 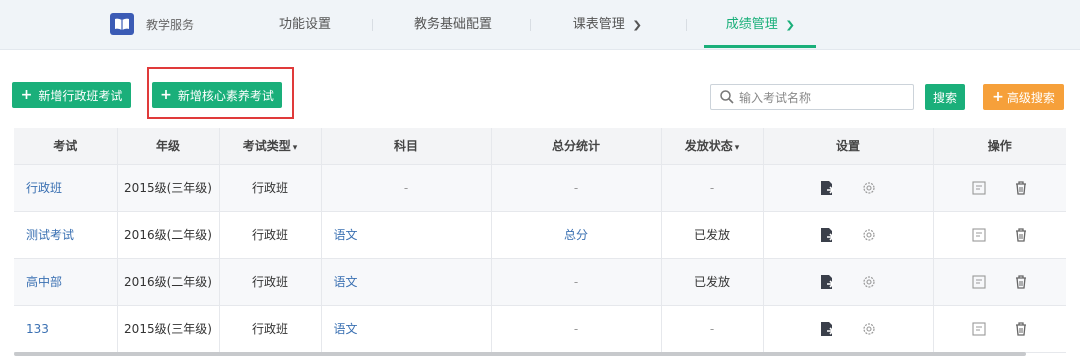 I want to click on book-icon, so click(x=122, y=24).